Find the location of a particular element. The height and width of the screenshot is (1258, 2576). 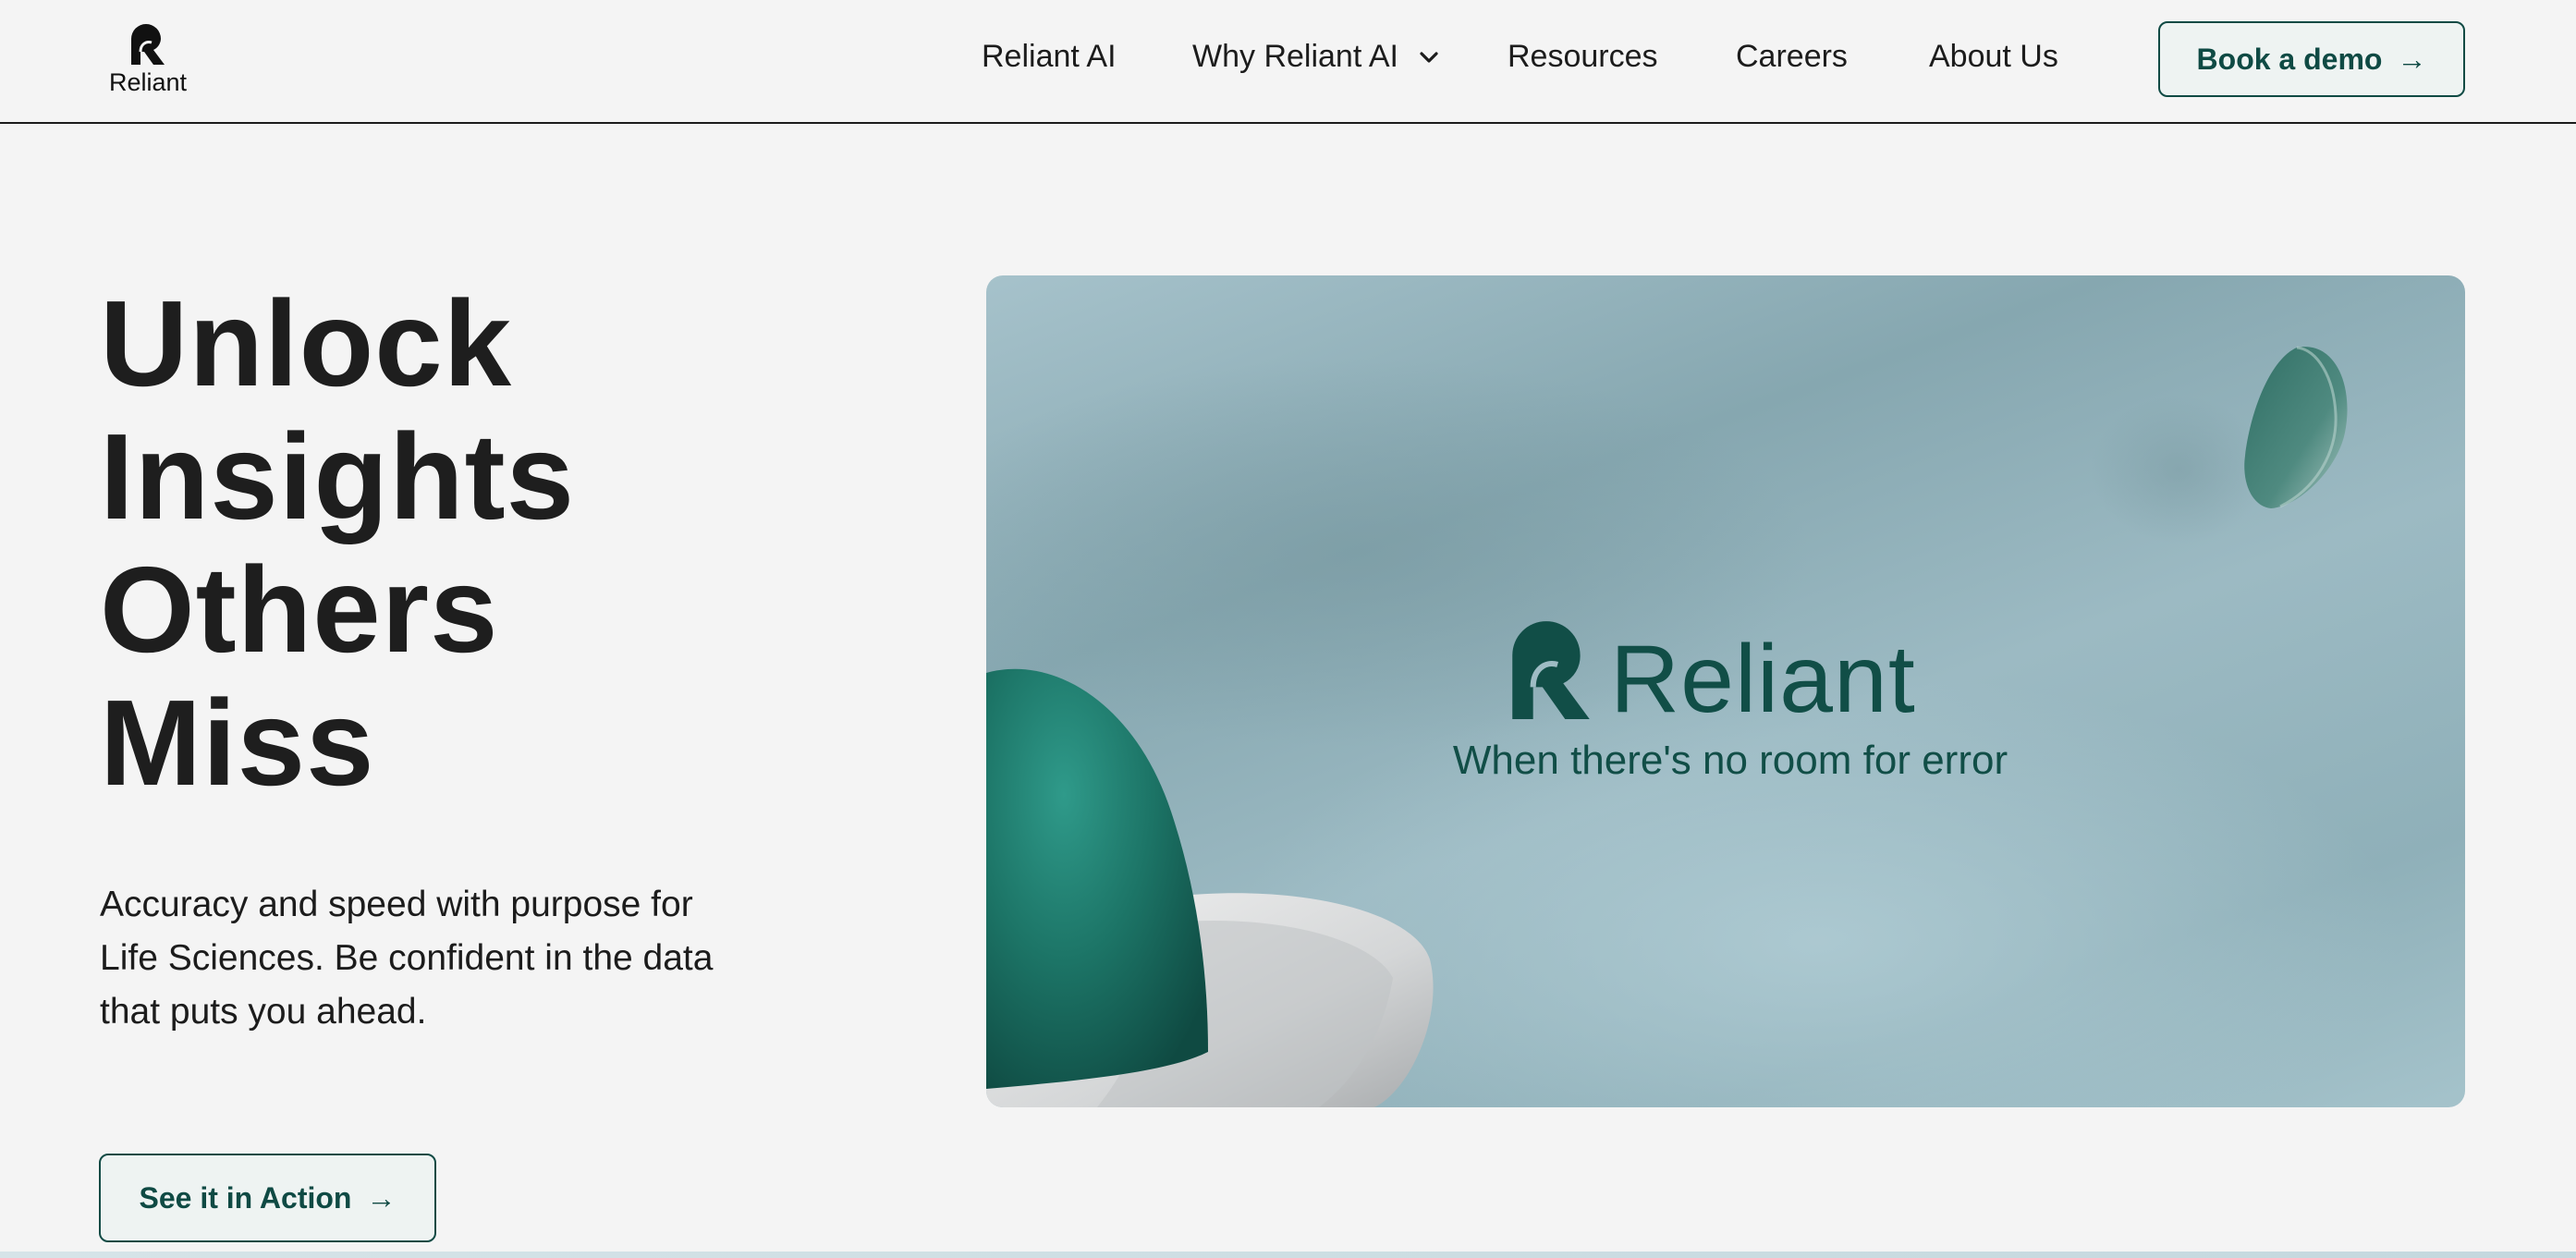

hero-title-line: Miss is located at coordinates (237, 743).